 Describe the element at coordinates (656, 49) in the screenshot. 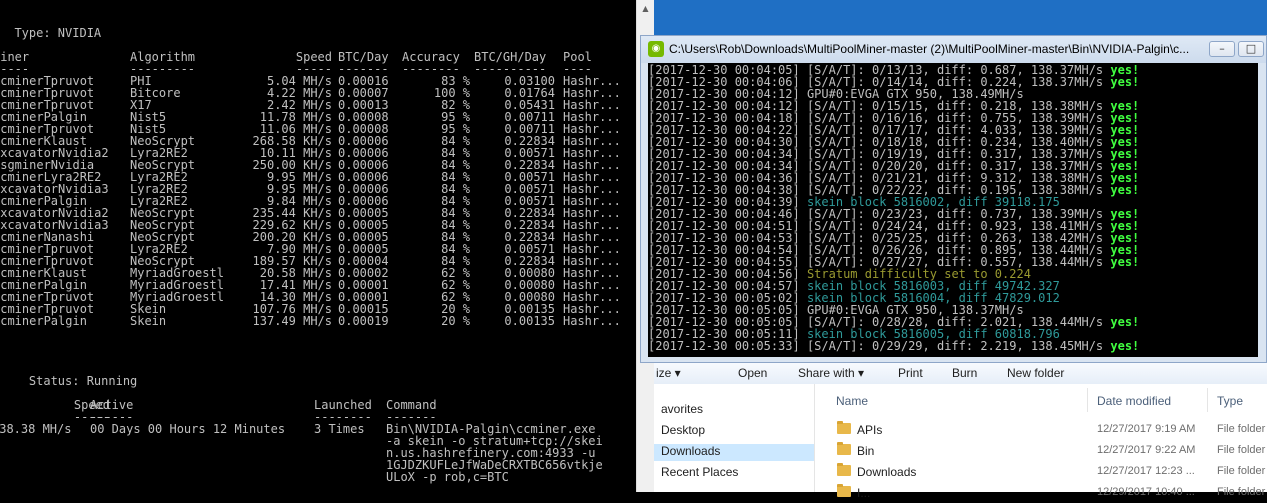

I see `nvidia-logo-icon: ◉` at that location.